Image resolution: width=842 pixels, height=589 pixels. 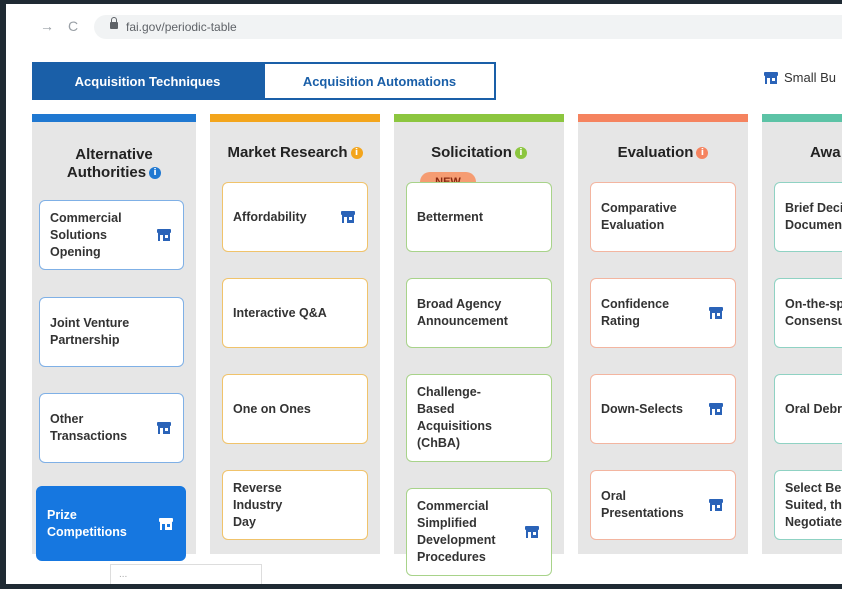 I want to click on card-confidence-rating: Confidence Rating, so click(x=663, y=313).